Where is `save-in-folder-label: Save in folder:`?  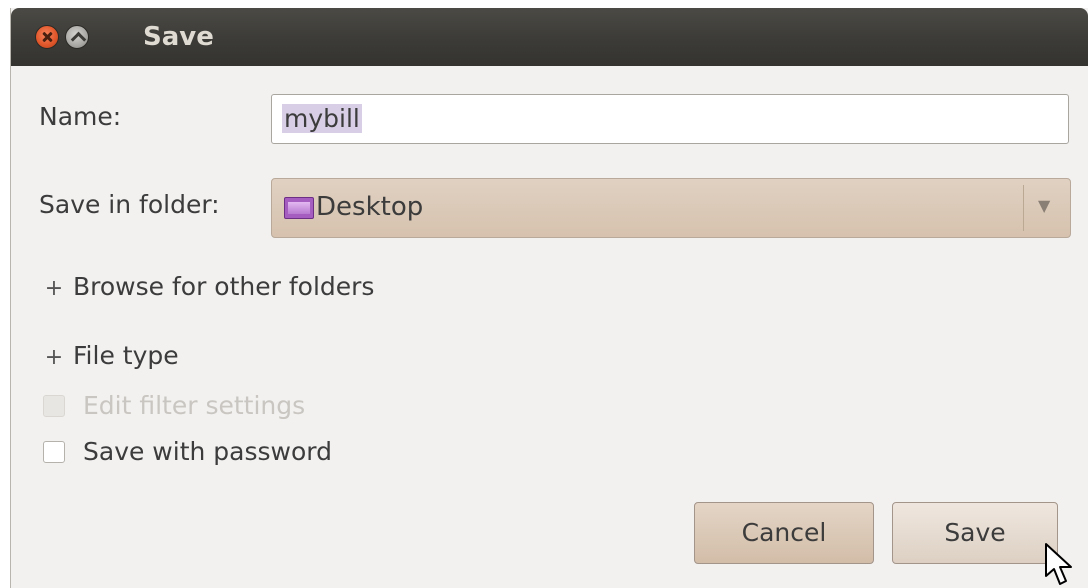
save-in-folder-label: Save in folder: is located at coordinates (129, 204).